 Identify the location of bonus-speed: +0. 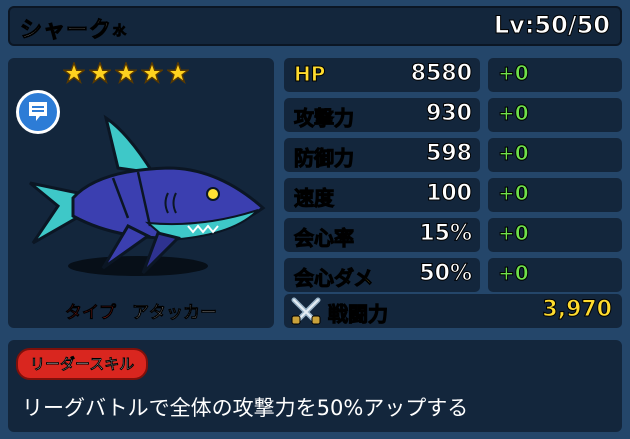
(555, 195).